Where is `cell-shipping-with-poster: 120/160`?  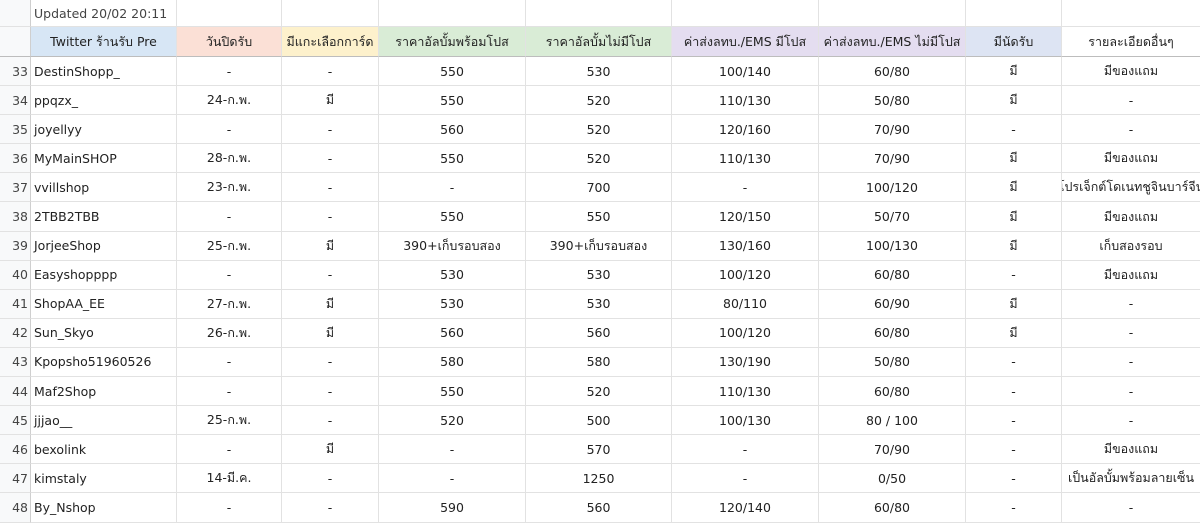
cell-shipping-with-poster: 120/160 is located at coordinates (745, 130).